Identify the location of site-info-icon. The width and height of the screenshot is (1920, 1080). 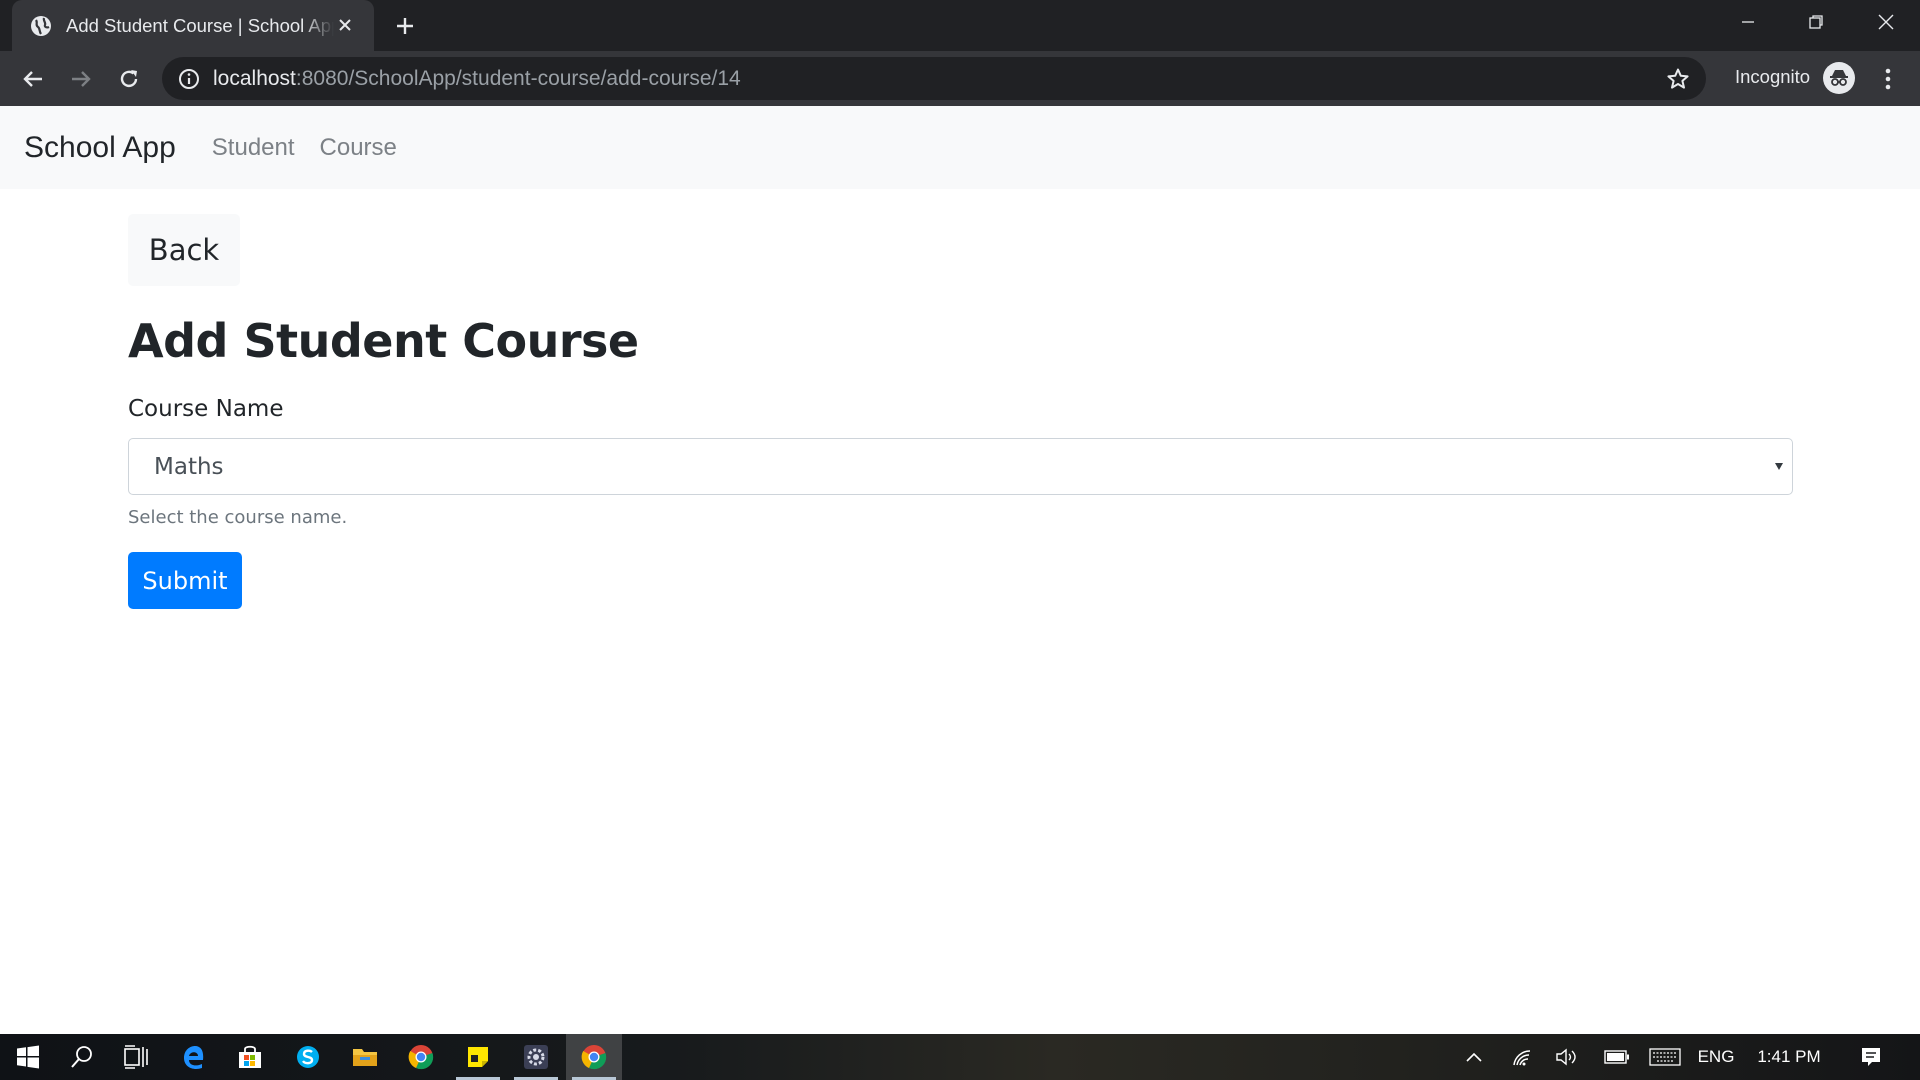
(189, 79).